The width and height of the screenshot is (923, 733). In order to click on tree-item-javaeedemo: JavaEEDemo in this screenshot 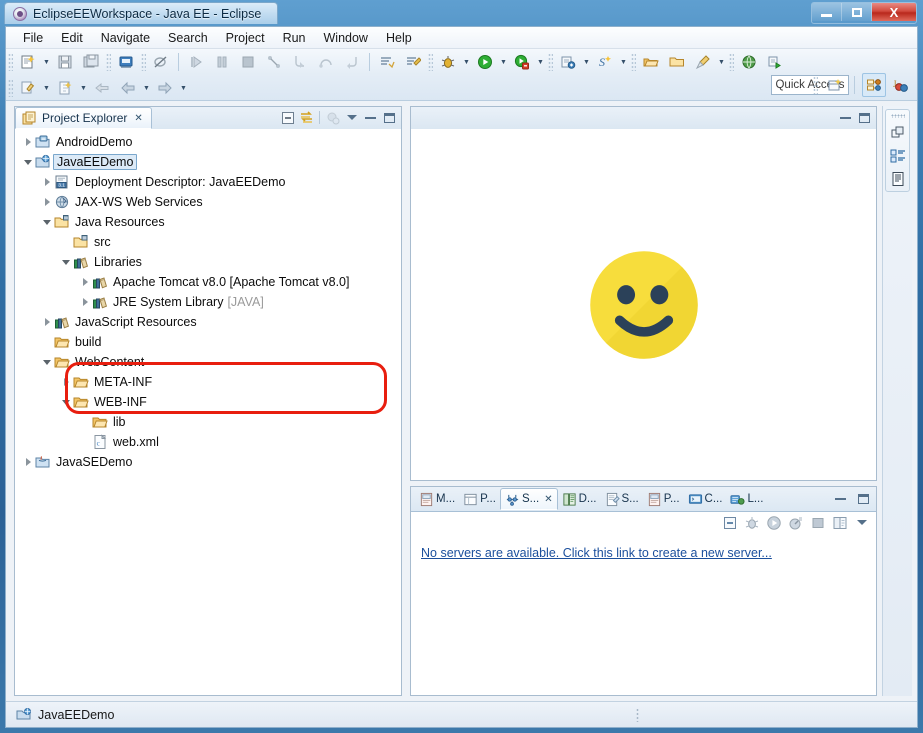, I will do `click(208, 162)`.